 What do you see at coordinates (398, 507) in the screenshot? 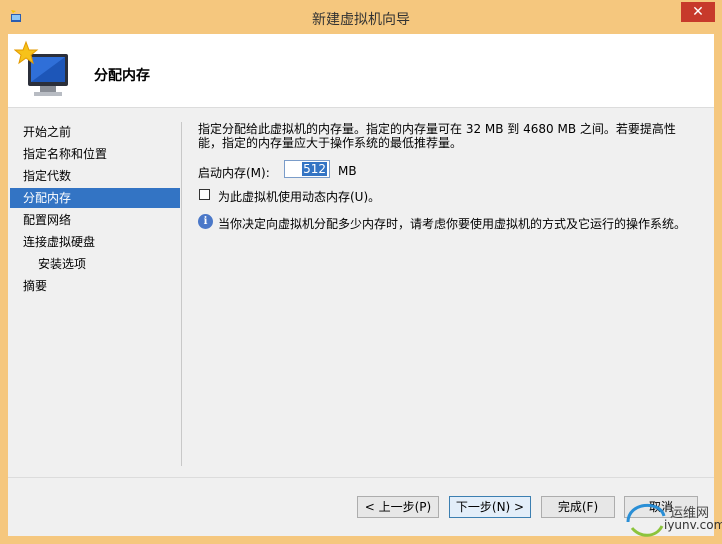
I see `previous-button: < 上一步(P)` at bounding box center [398, 507].